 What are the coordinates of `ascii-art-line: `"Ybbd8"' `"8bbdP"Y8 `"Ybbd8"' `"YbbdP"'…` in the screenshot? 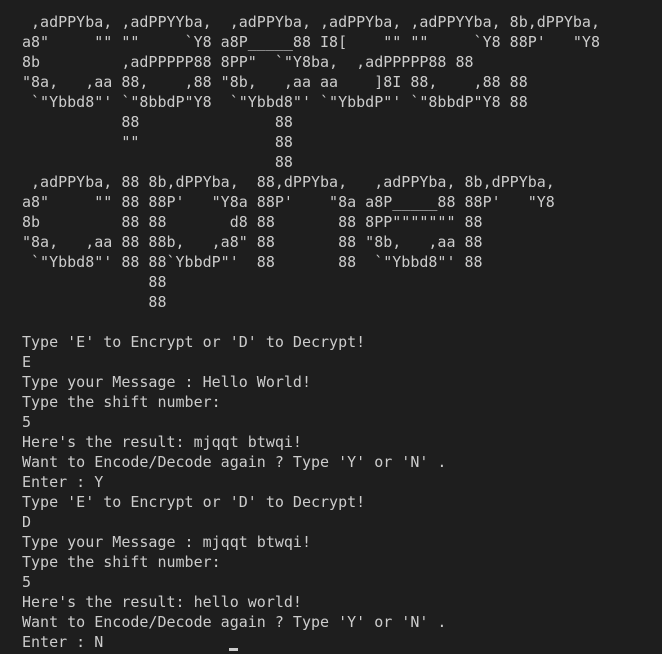 It's located at (275, 102).